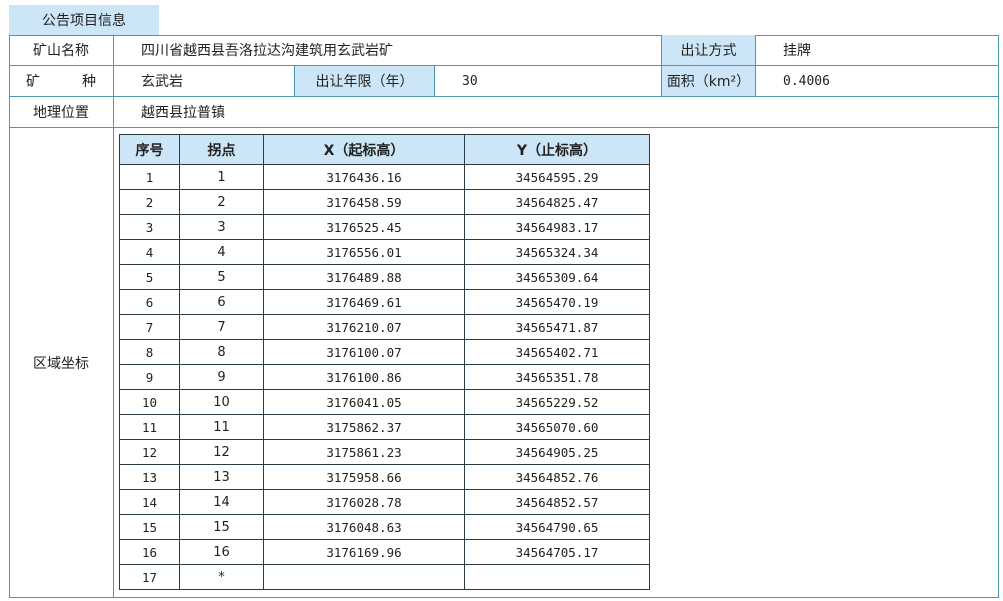  Describe the element at coordinates (61, 81) in the screenshot. I see `mineral-label: 矿 种` at that location.